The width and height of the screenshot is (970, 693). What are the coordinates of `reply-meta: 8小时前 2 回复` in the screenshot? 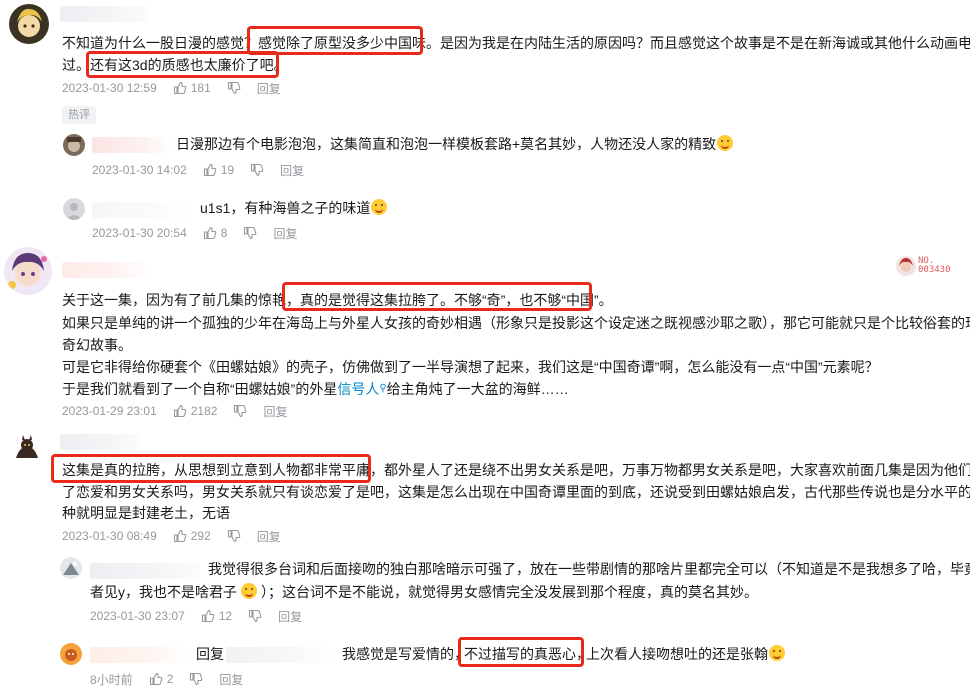 It's located at (166, 679).